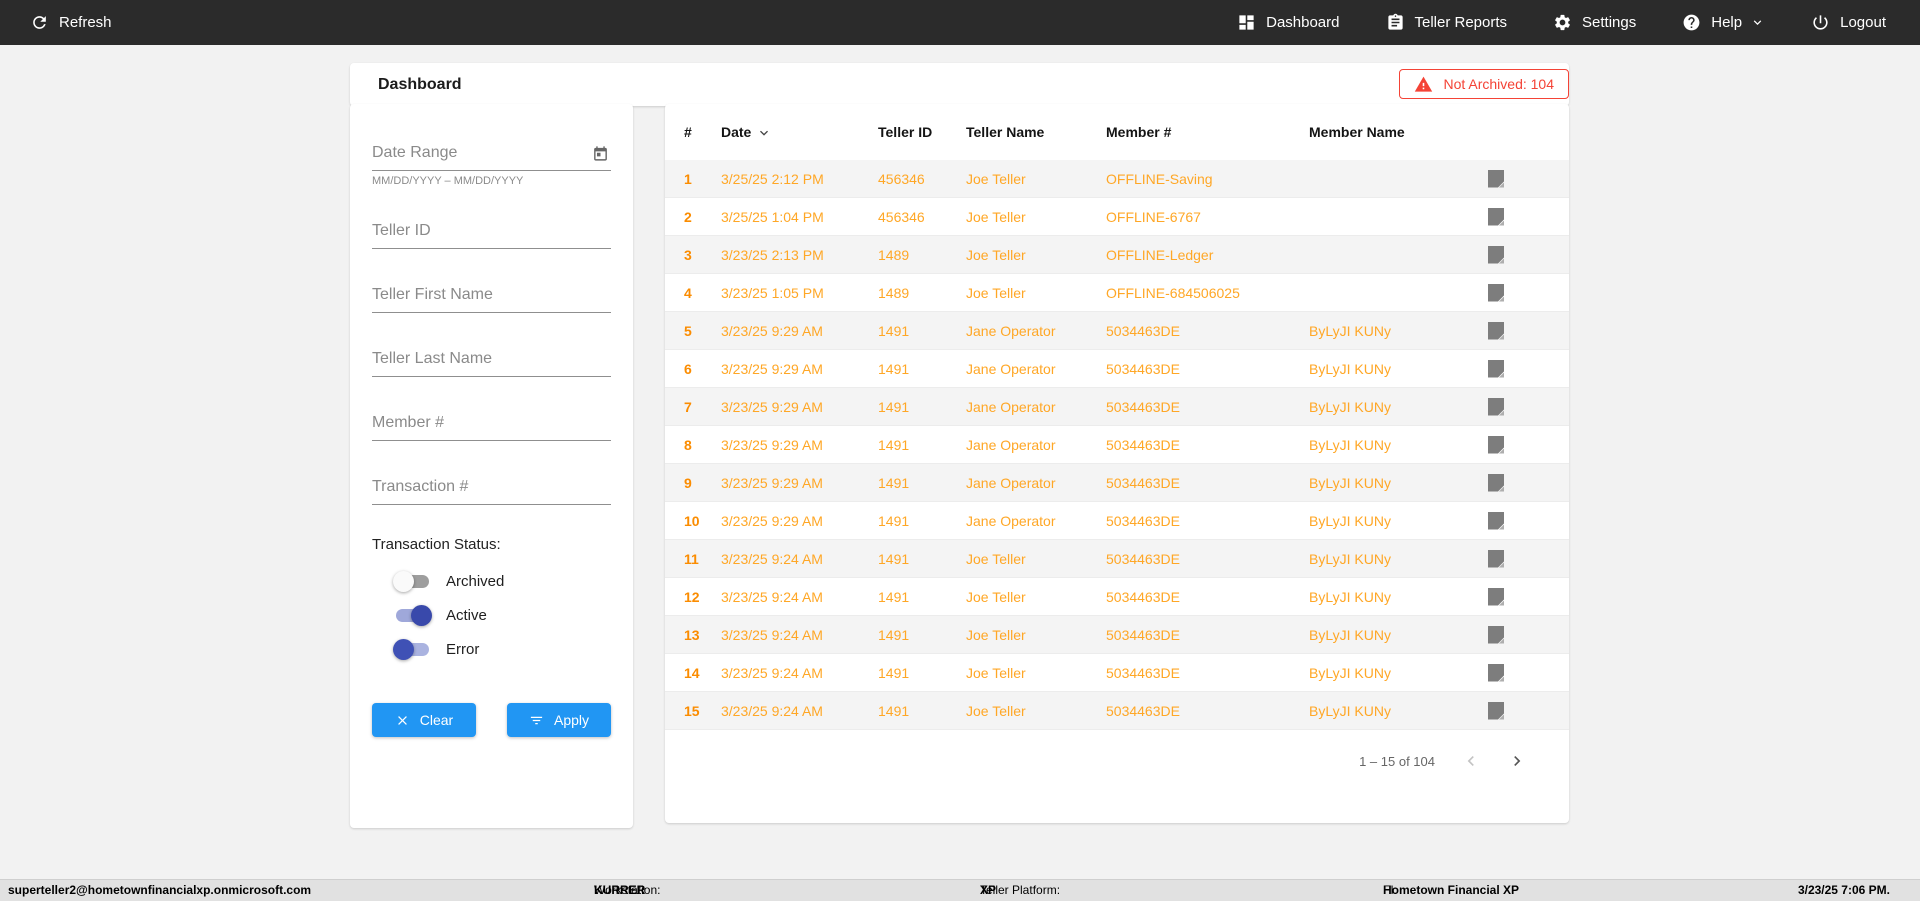 This screenshot has height=901, width=1920. What do you see at coordinates (85, 22) in the screenshot?
I see `refresh-label: Refresh` at bounding box center [85, 22].